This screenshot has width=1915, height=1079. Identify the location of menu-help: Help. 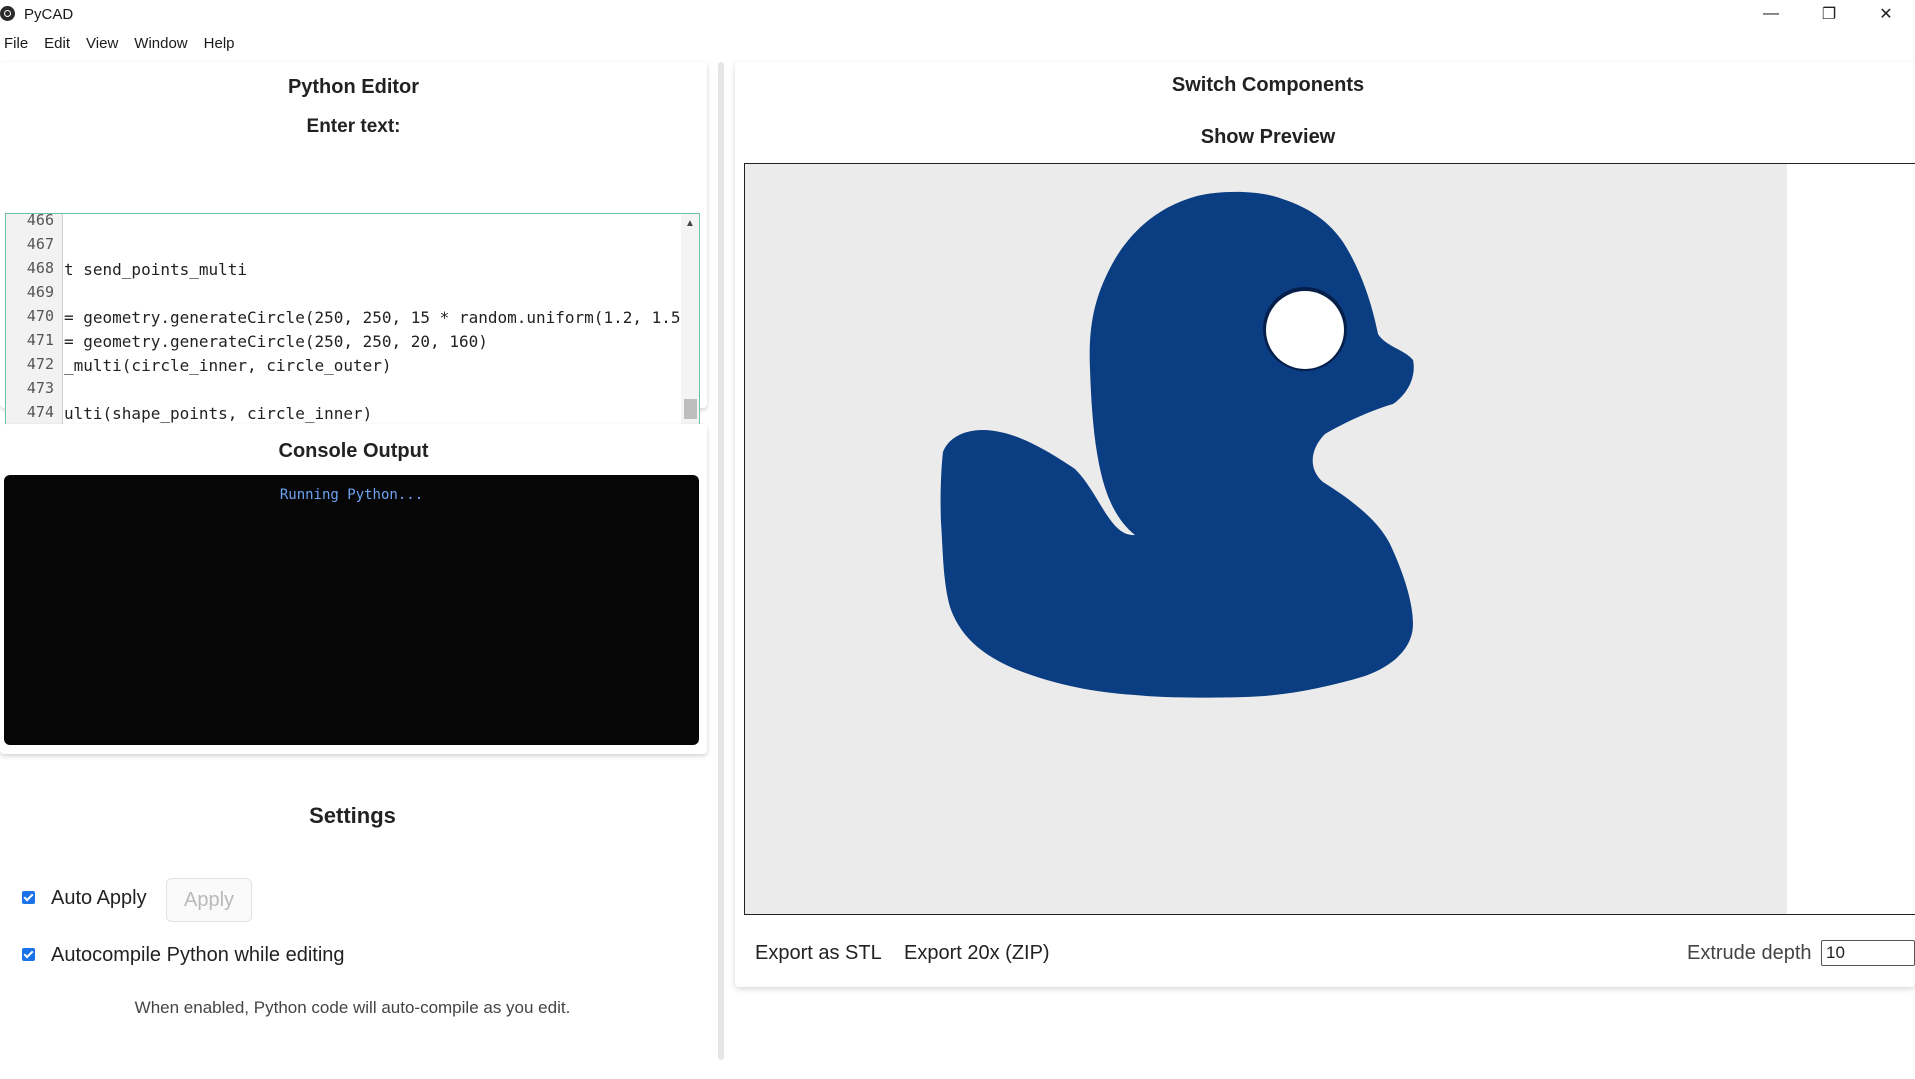
(219, 43).